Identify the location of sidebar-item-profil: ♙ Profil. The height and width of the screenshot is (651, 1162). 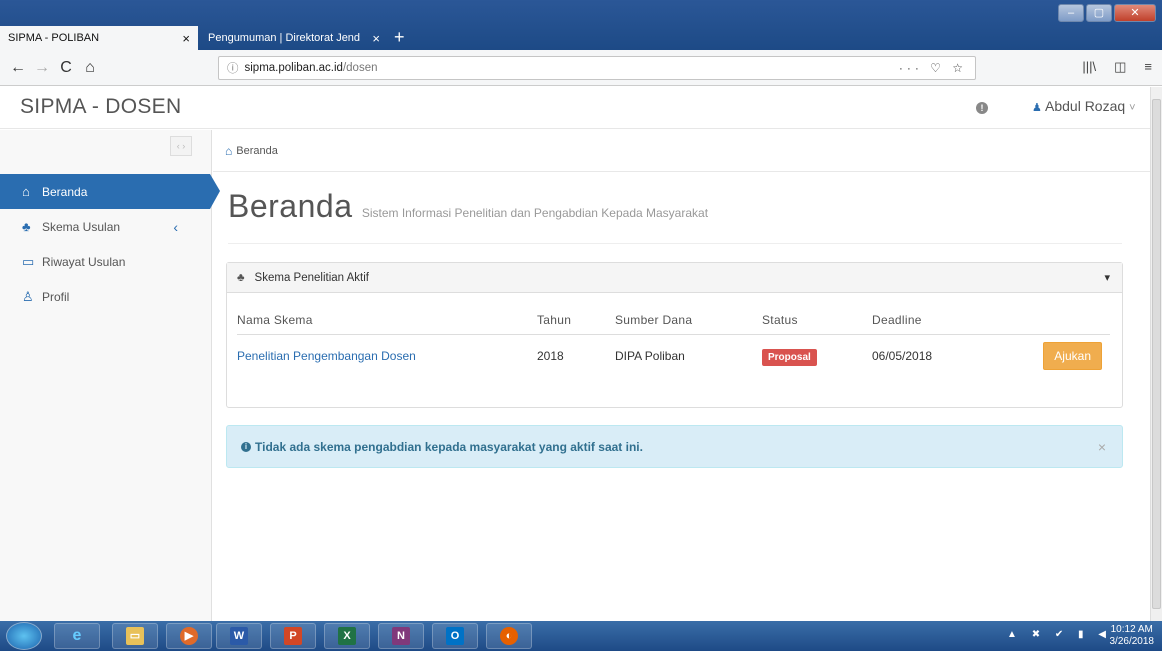
(106, 296).